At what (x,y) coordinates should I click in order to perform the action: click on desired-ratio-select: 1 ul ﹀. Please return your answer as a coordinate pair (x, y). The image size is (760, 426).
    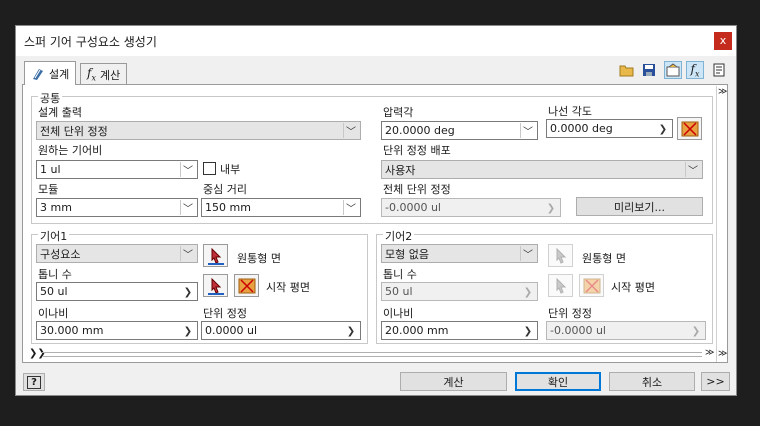
    Looking at the image, I should click on (117, 169).